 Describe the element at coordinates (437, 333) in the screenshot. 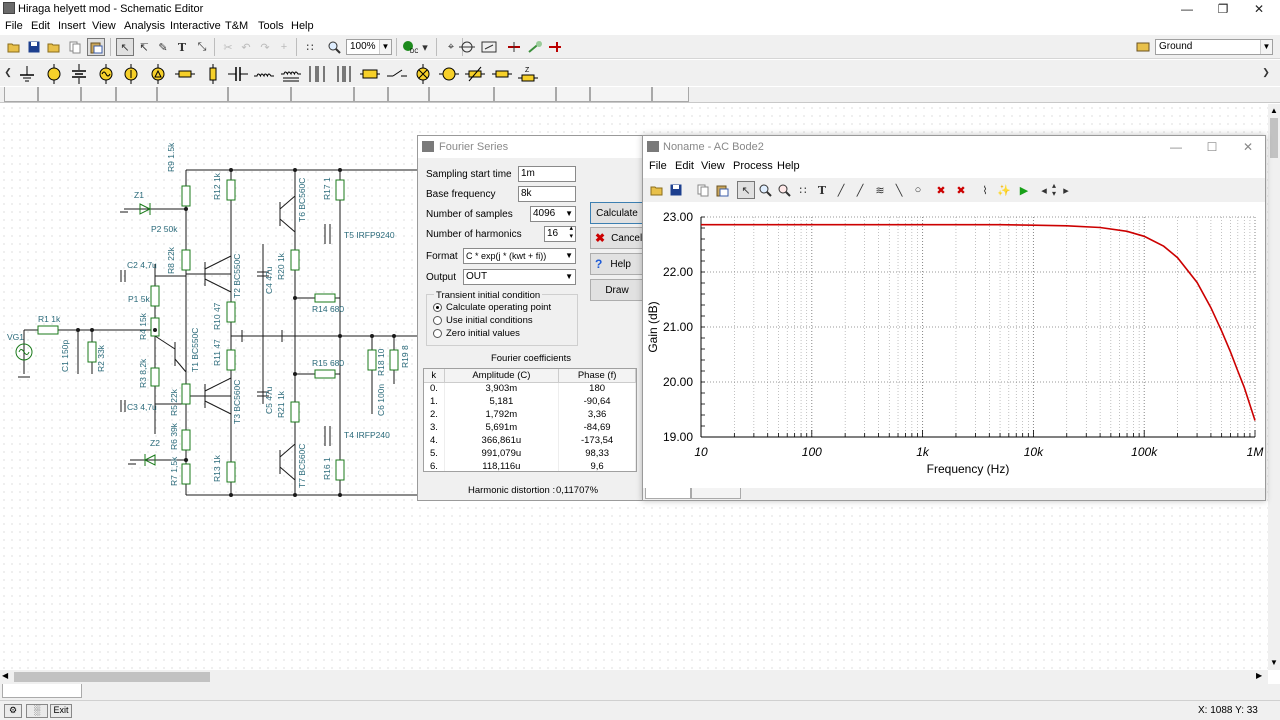

I see `radio-zero-values` at that location.